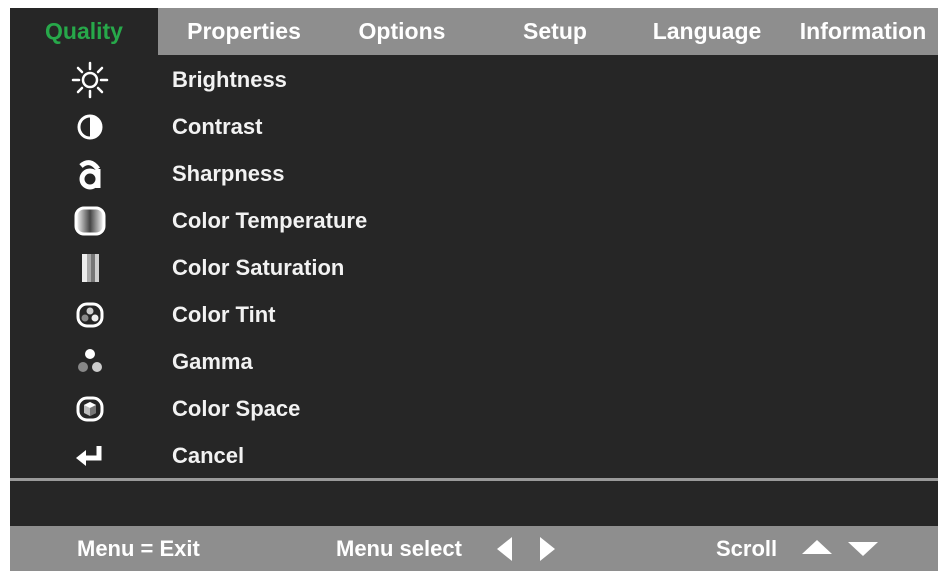 The width and height of the screenshot is (939, 573). What do you see at coordinates (474, 220) in the screenshot?
I see `menu-item-color-temperature: Color Temperature` at bounding box center [474, 220].